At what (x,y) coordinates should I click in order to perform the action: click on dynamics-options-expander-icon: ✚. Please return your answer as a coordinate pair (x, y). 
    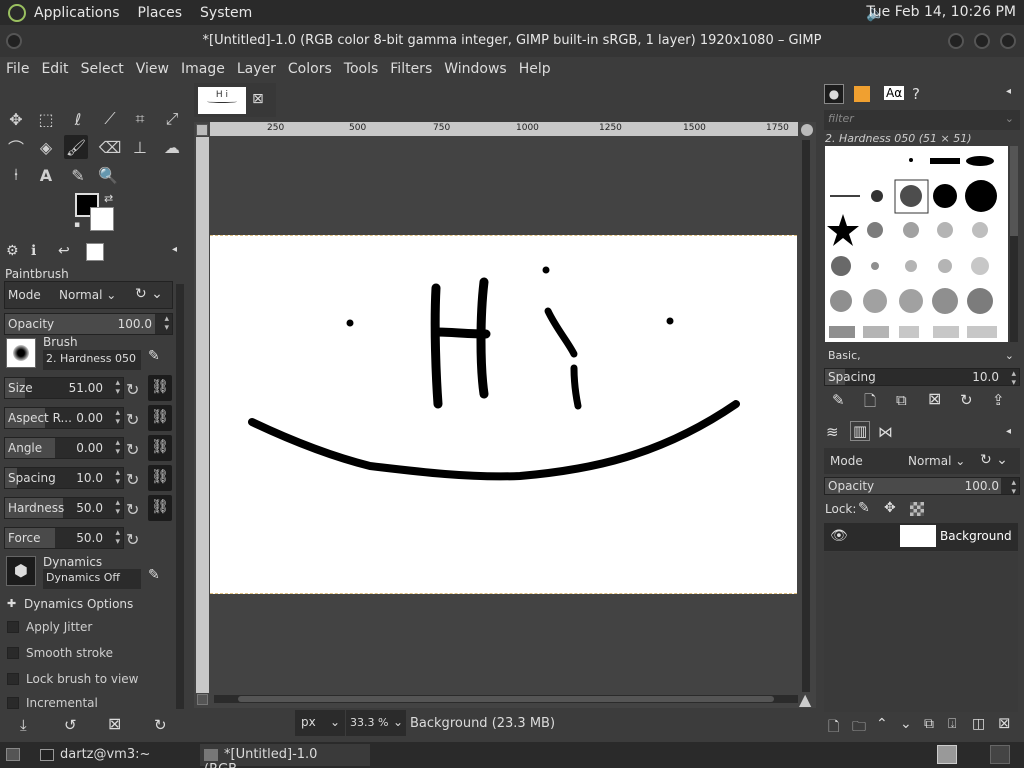
    Looking at the image, I should click on (11, 603).